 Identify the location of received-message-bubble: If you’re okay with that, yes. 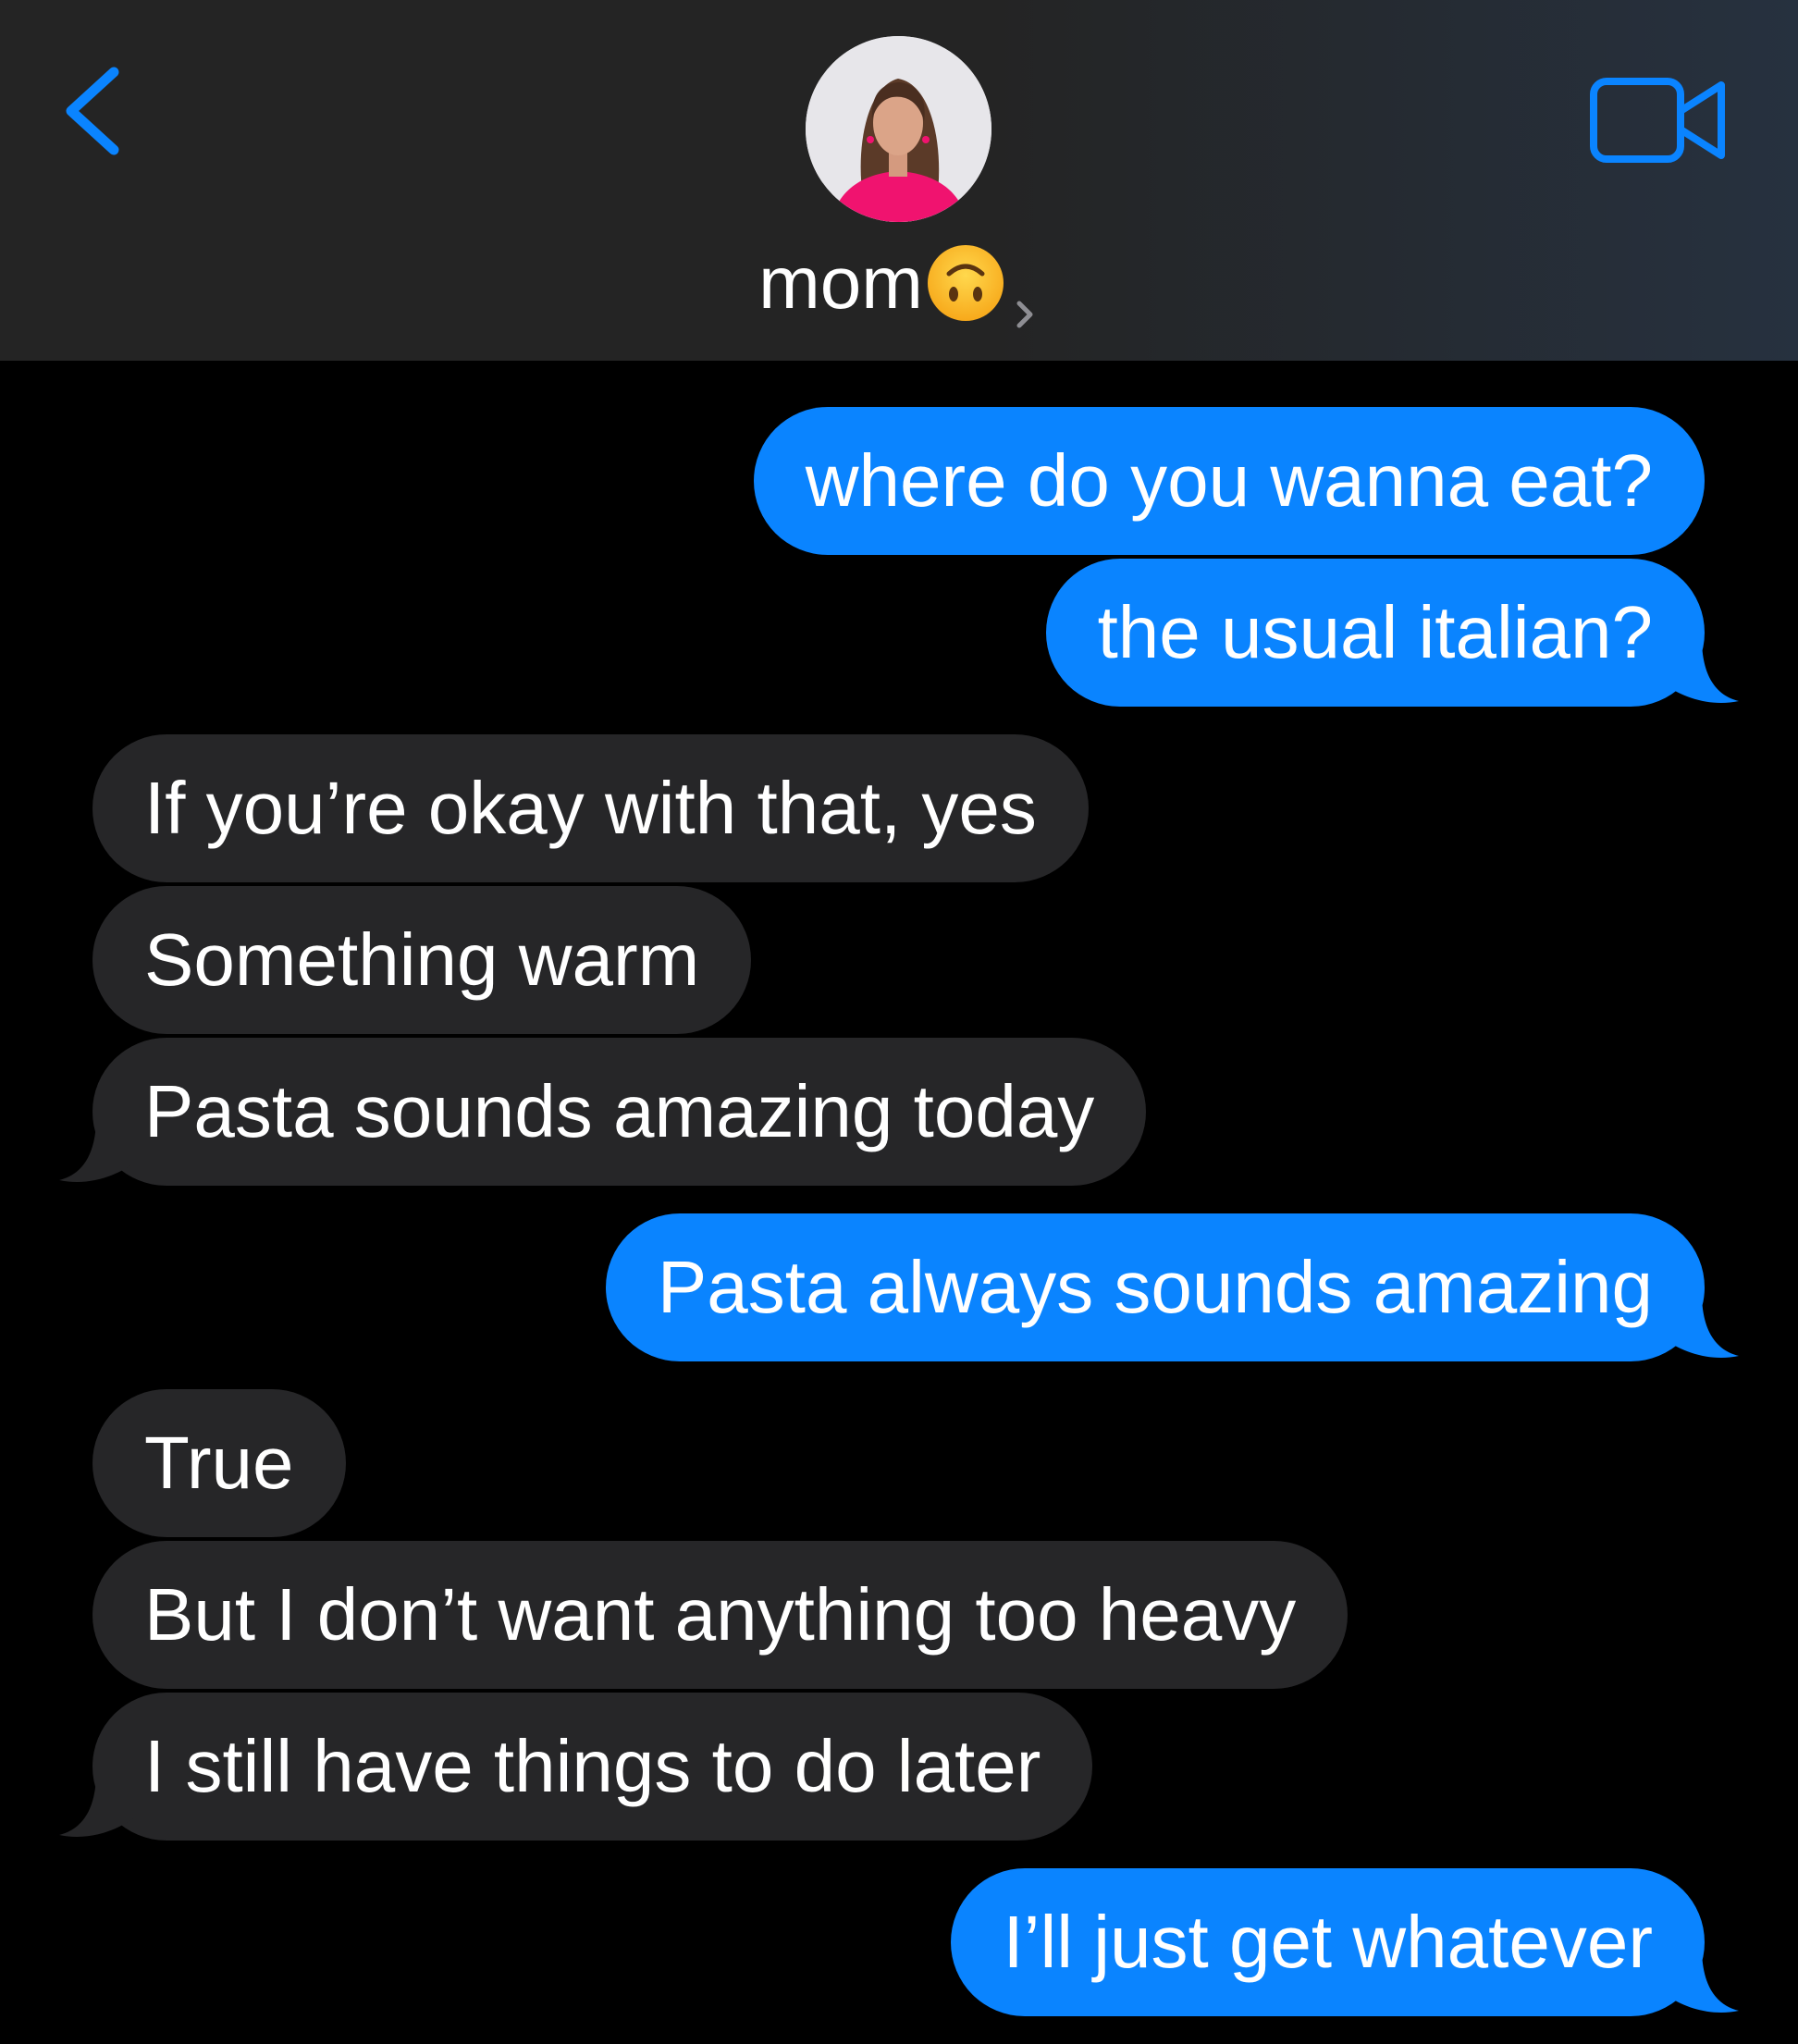
(590, 808).